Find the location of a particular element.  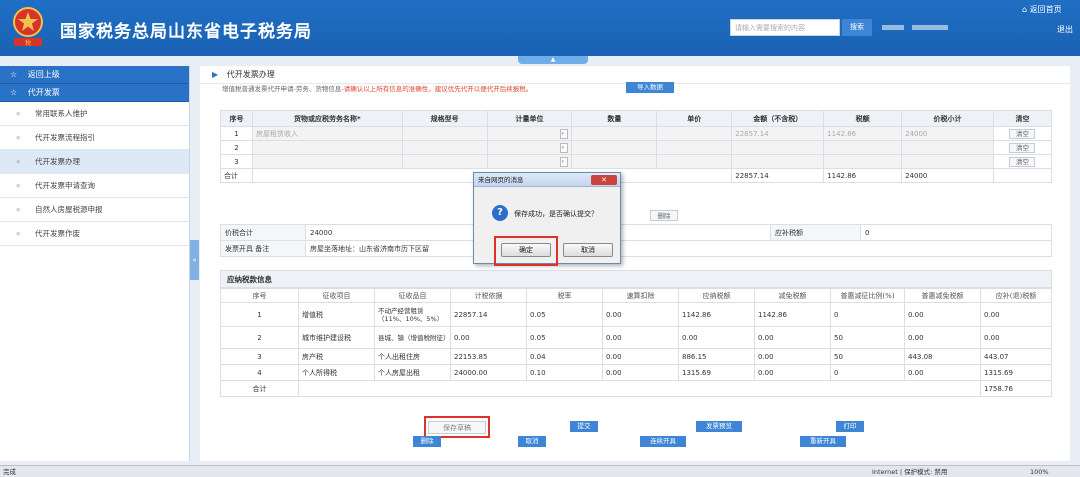

svg-text: 税 is located at coordinates (28, 43).